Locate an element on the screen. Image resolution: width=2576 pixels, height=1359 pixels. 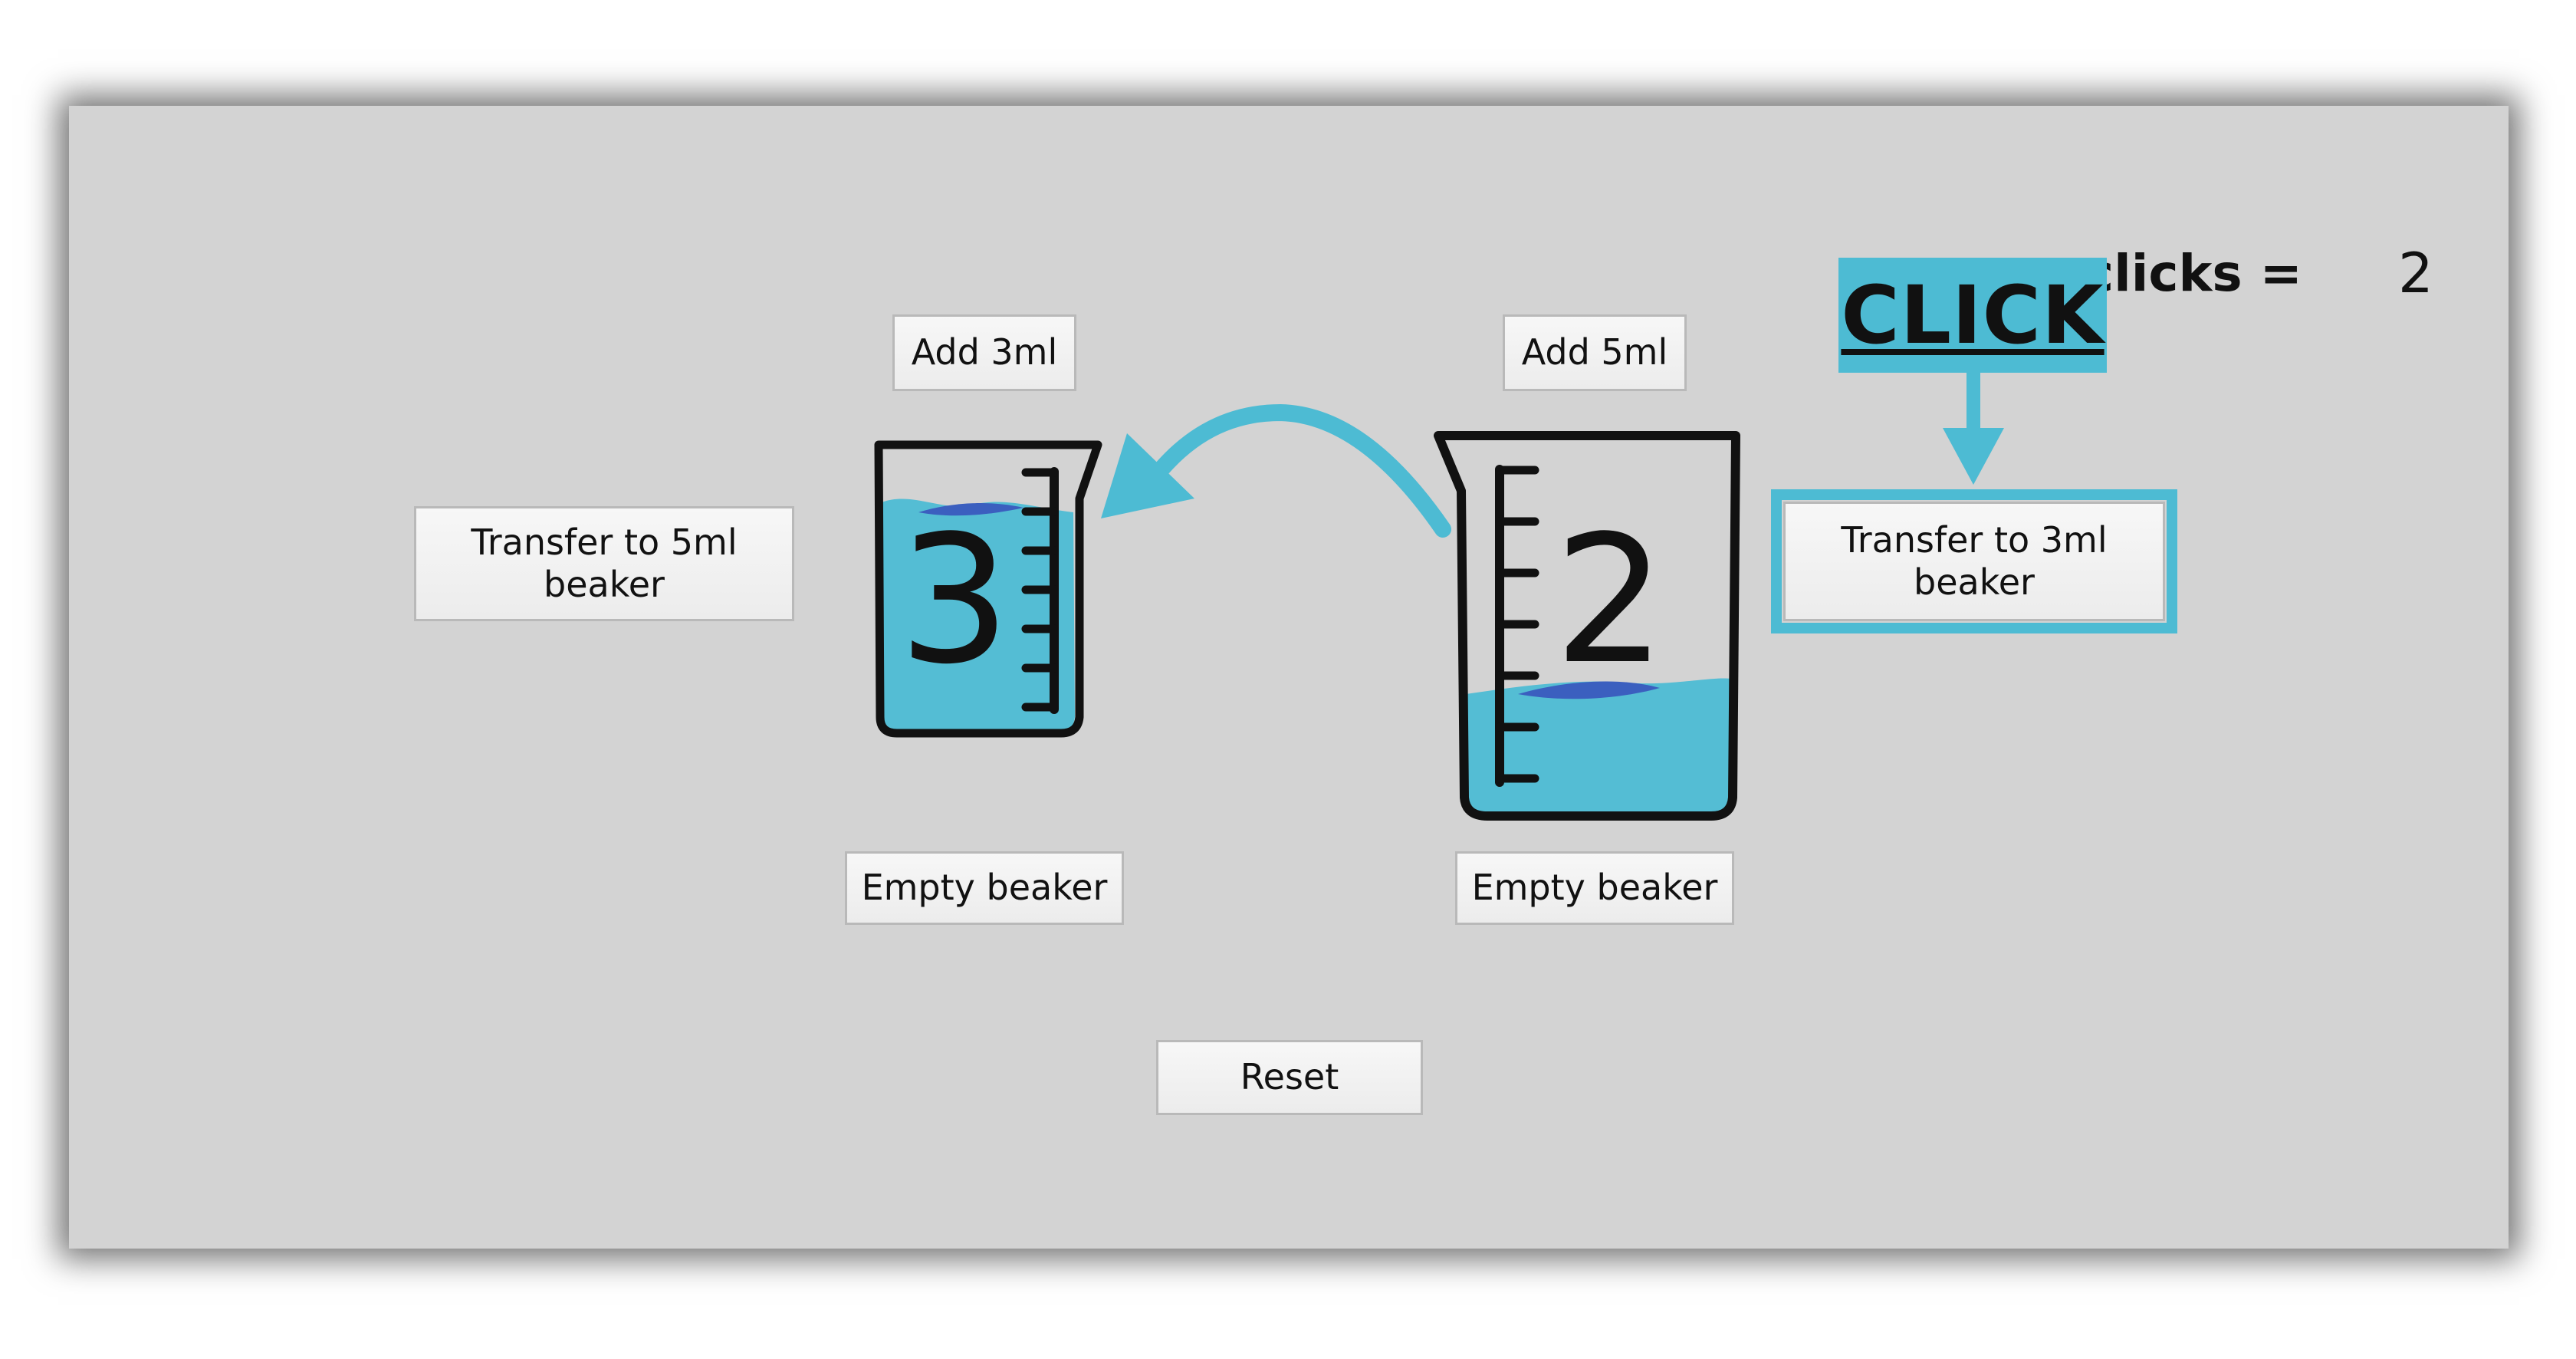
empty-large-beaker-button-label: Empty beaker is located at coordinates (1594, 888).